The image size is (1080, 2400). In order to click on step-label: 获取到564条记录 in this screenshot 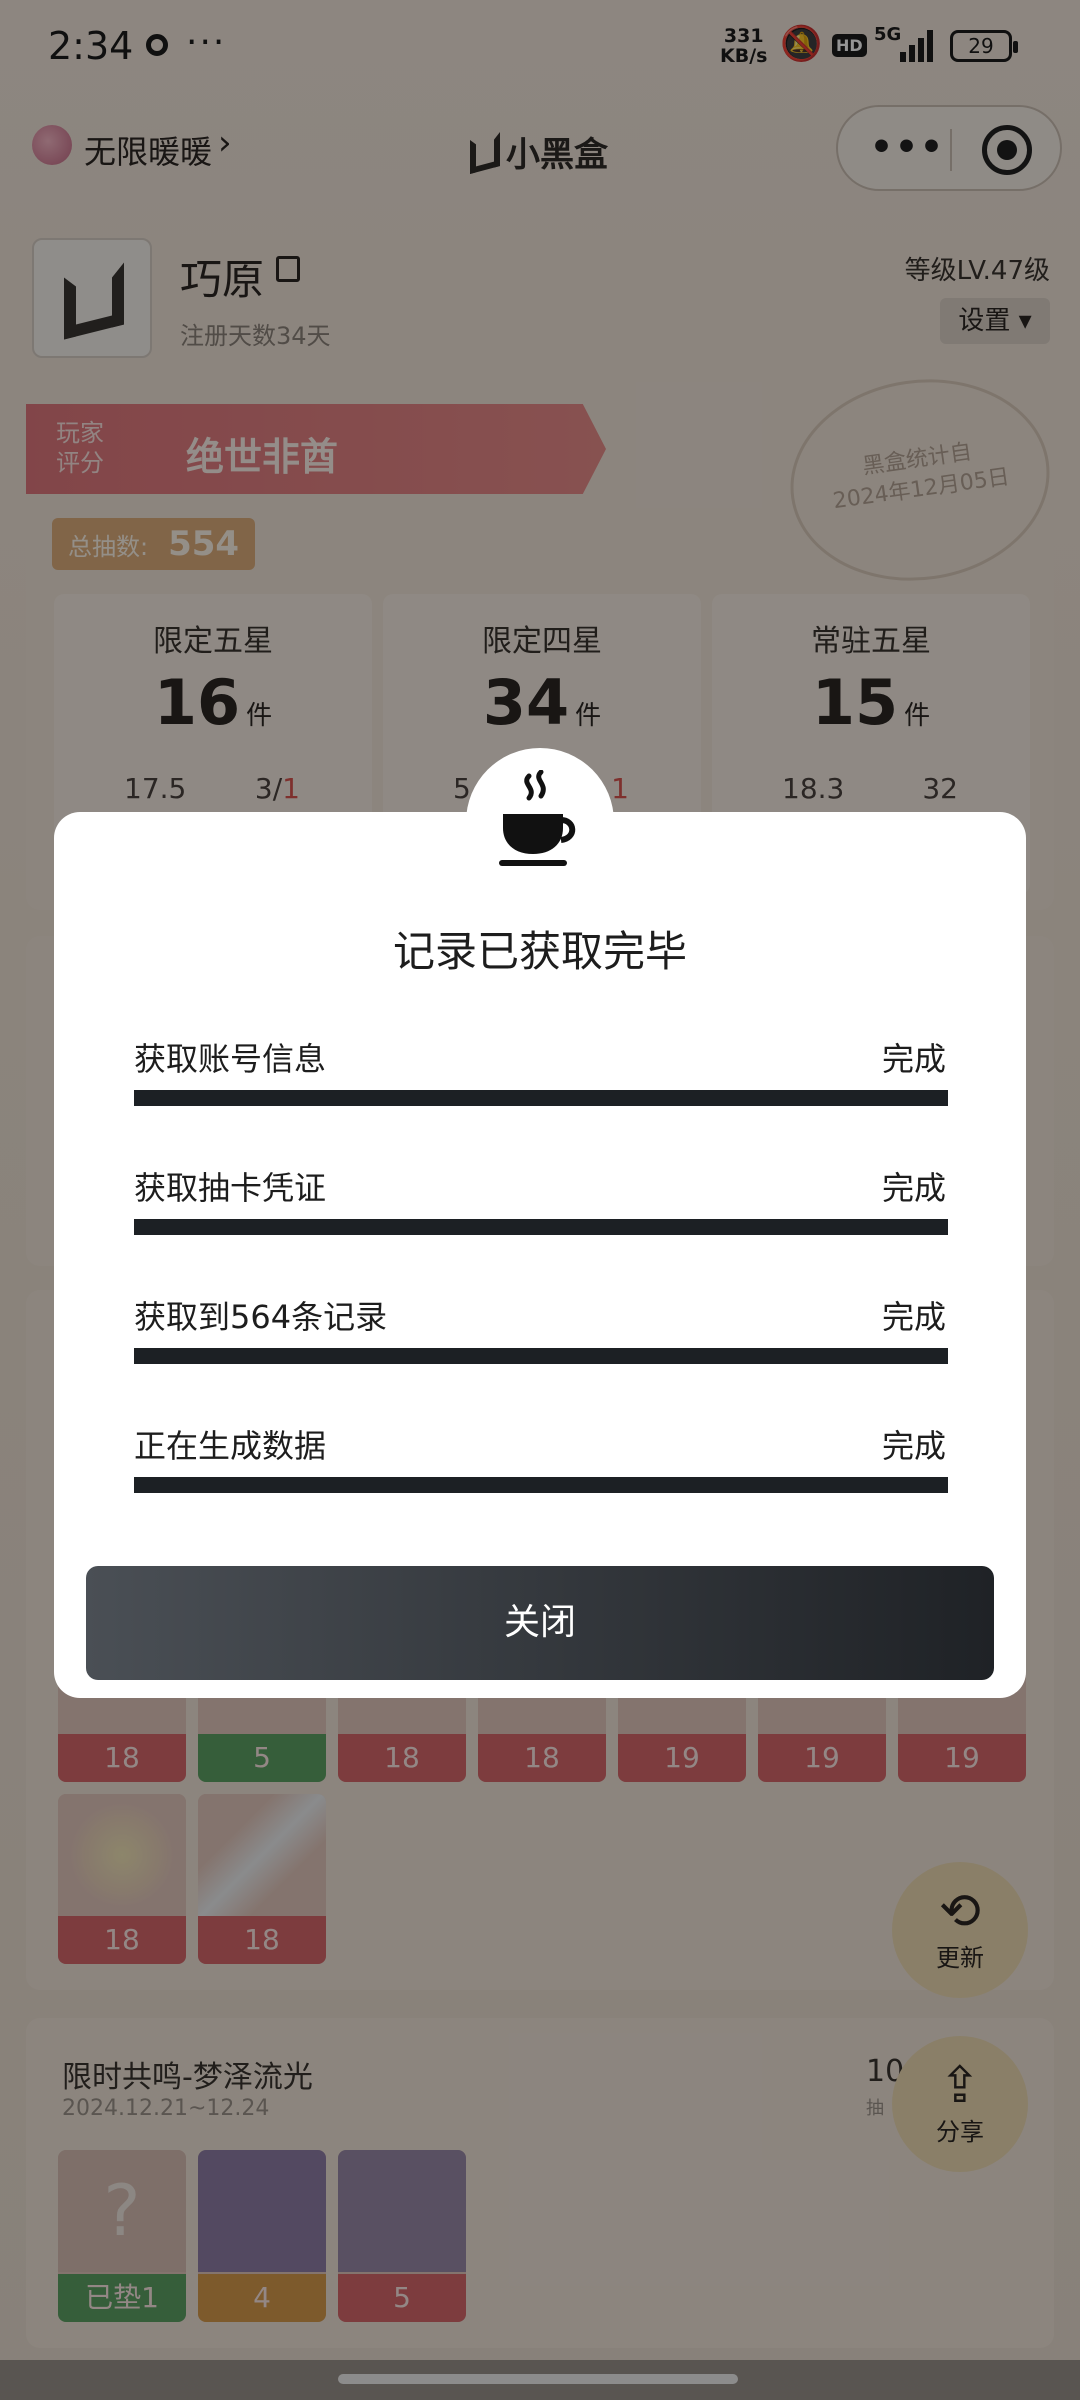, I will do `click(261, 1317)`.